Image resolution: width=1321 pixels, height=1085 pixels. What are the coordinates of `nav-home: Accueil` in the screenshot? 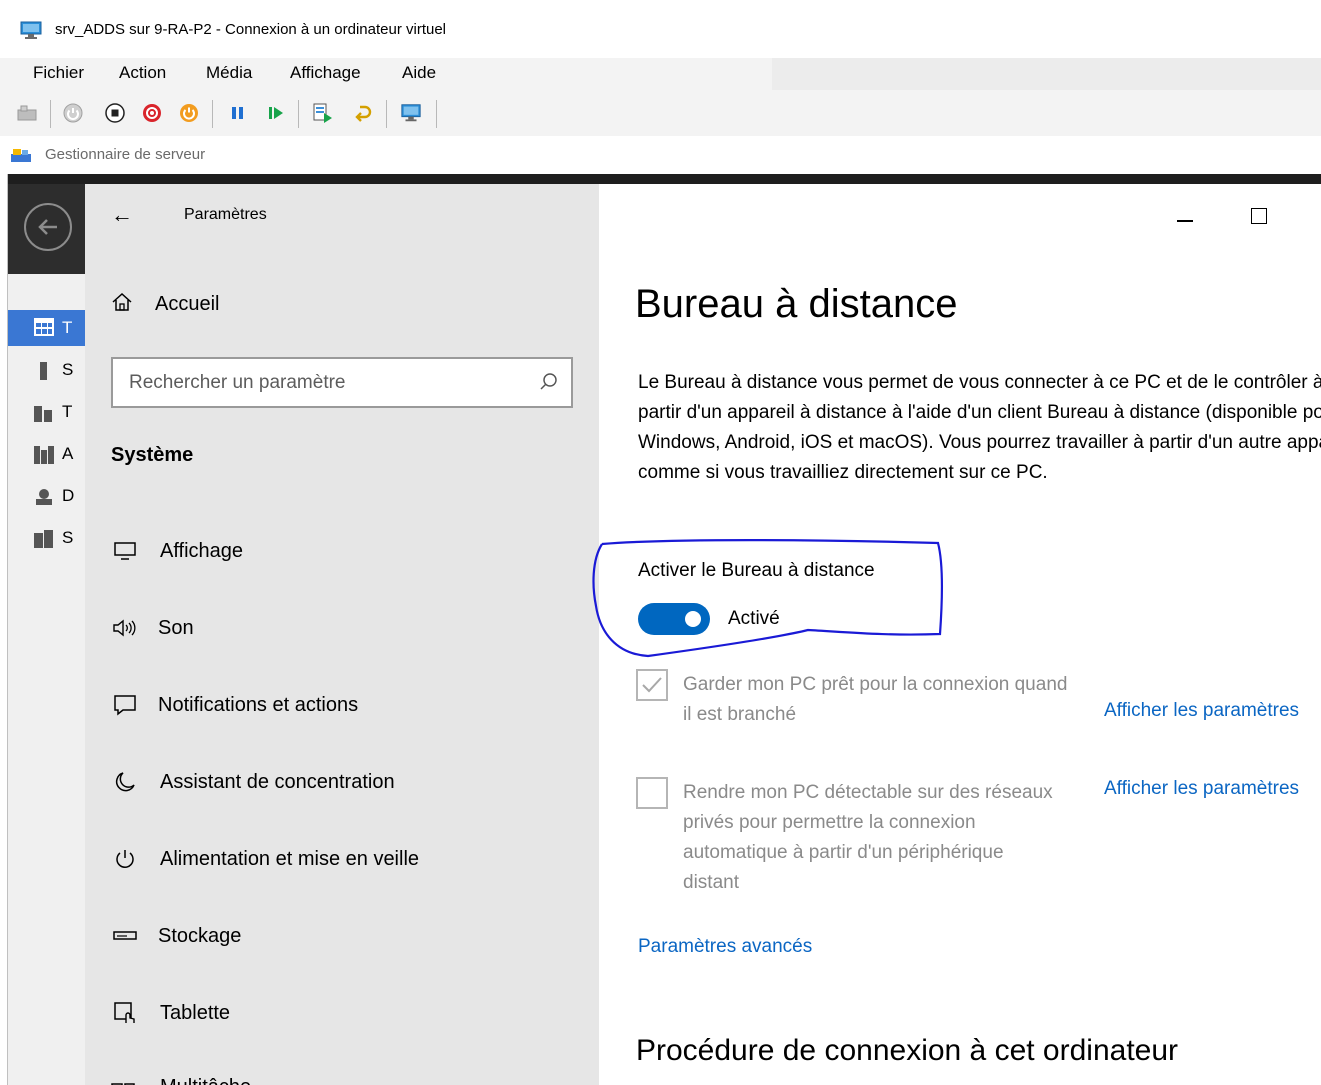 It's located at (165, 304).